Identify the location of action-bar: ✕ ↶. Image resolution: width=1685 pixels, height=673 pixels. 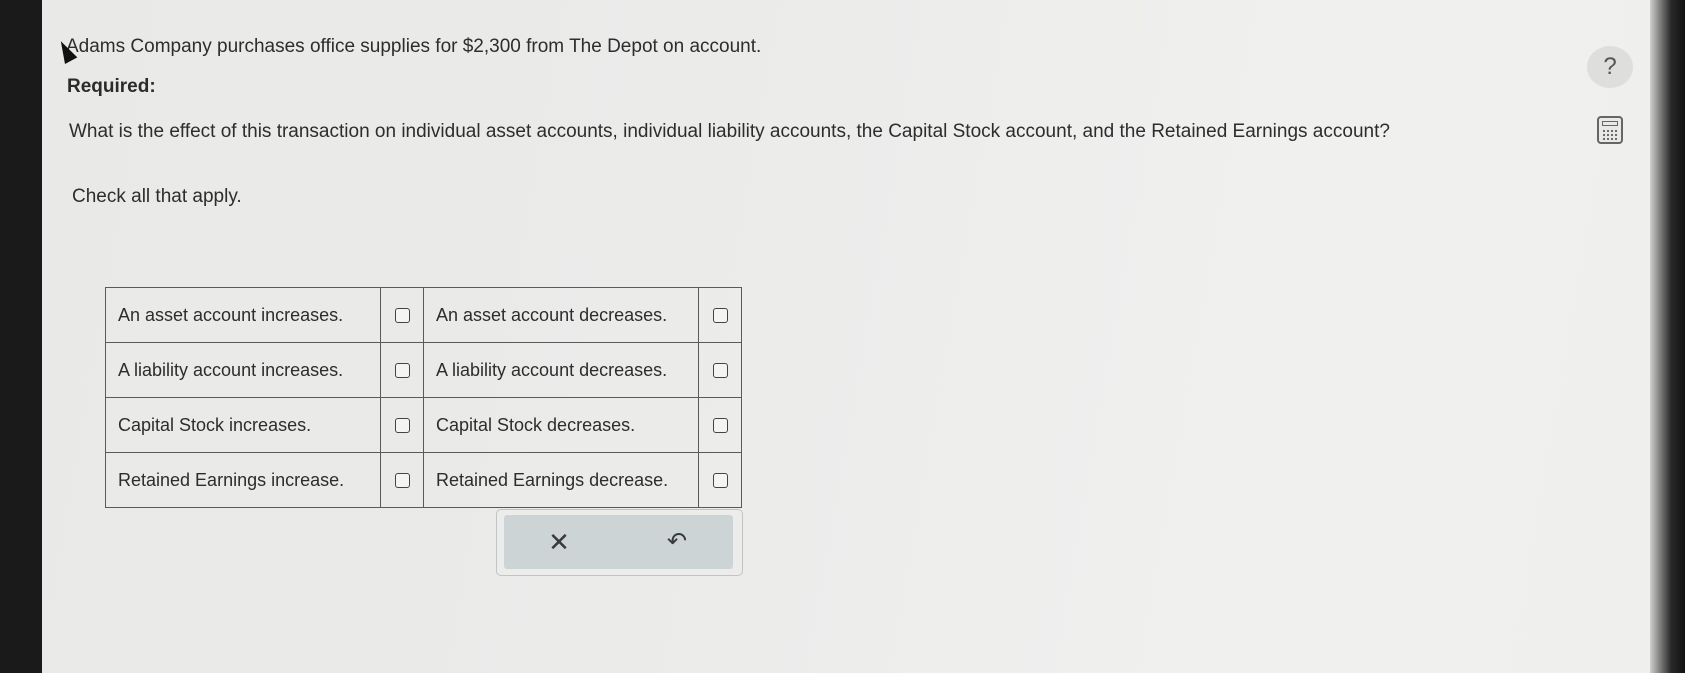
(619, 542).